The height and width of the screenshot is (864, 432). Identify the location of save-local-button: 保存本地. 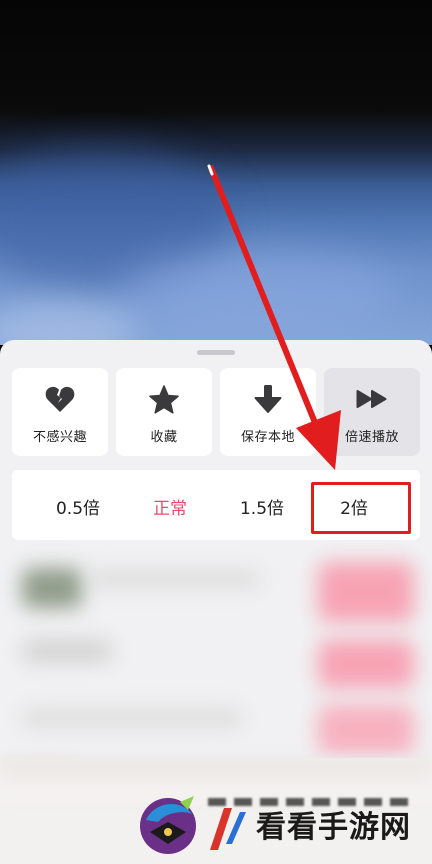
(268, 412).